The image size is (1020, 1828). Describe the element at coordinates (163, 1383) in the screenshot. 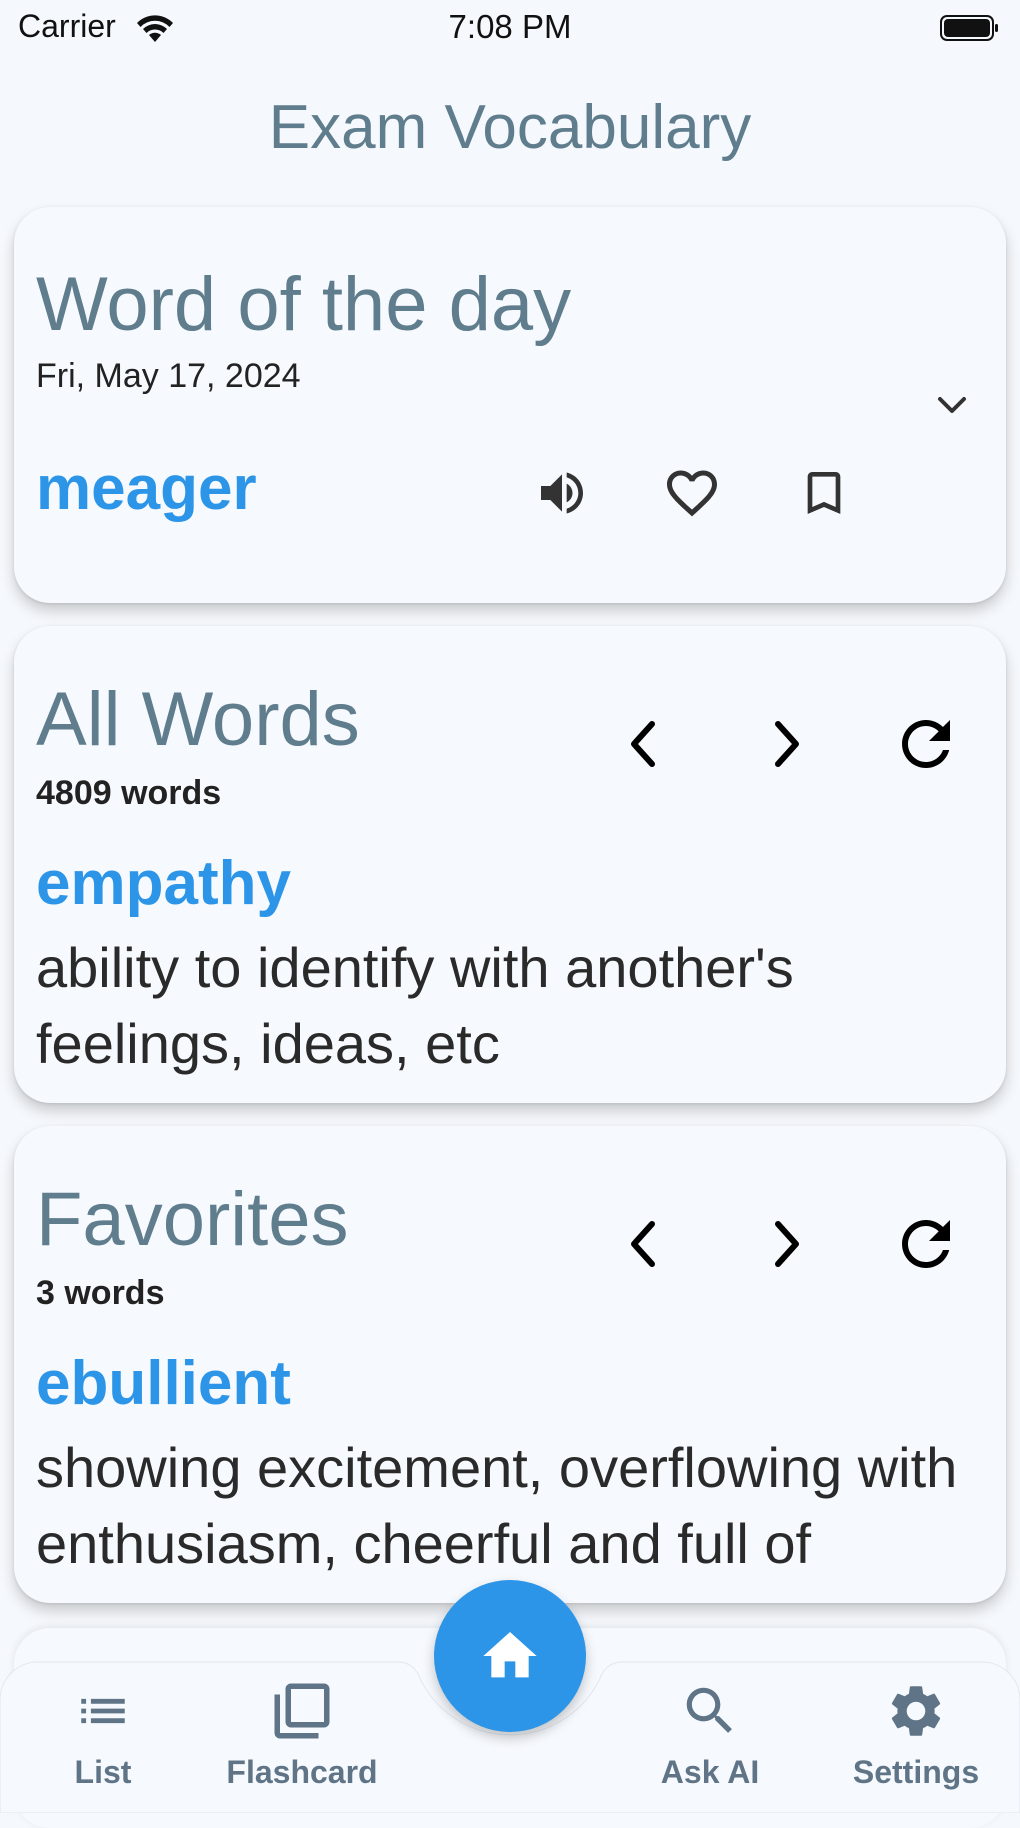

I see `word-text: ebullient` at that location.